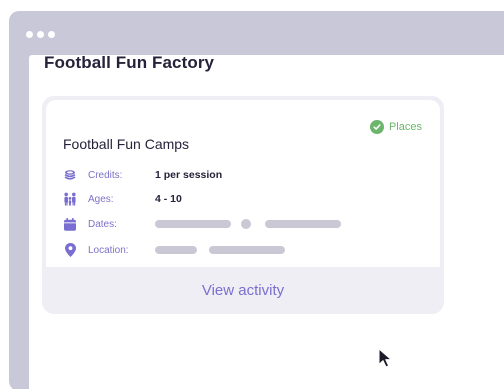 This screenshot has height=389, width=504. I want to click on location-label: Location:, so click(108, 250).